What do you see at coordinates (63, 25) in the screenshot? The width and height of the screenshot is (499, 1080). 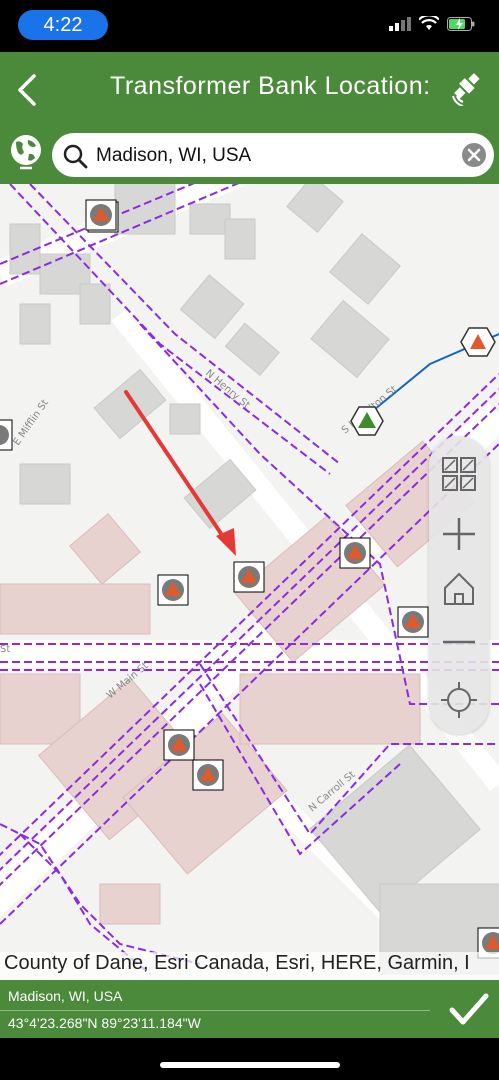 I see `status-time: 4:22` at bounding box center [63, 25].